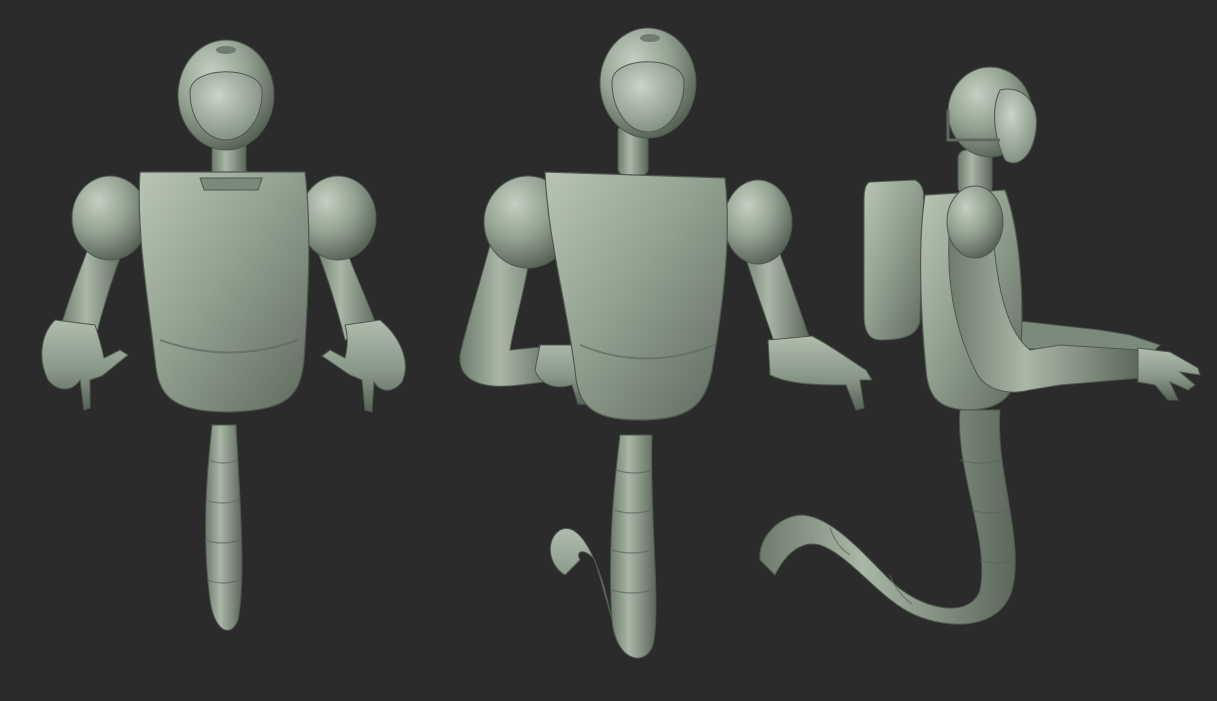  I want to click on torso-vest, so click(224, 292).